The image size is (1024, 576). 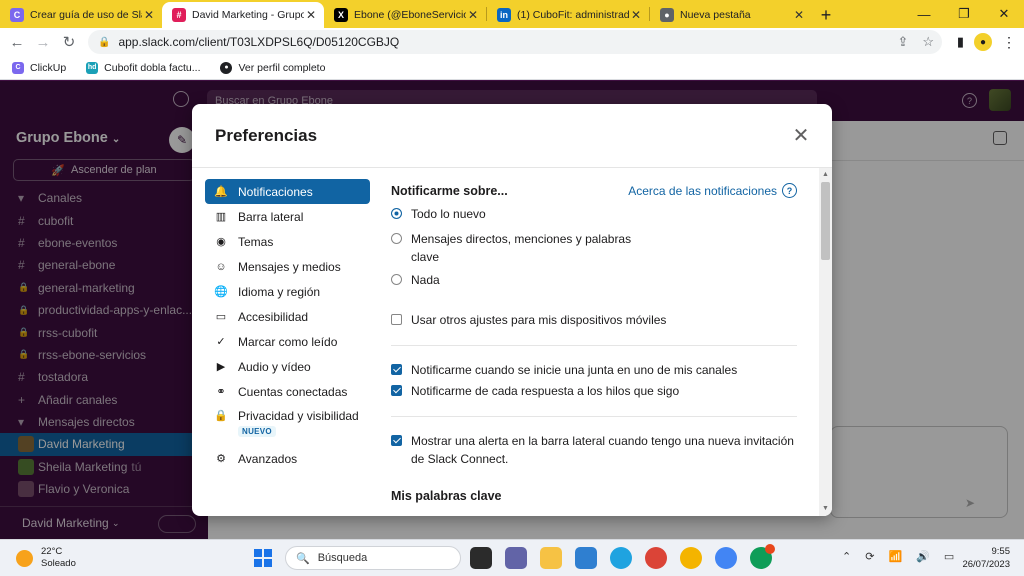 I want to click on file-explorer-icon, so click(x=551, y=558).